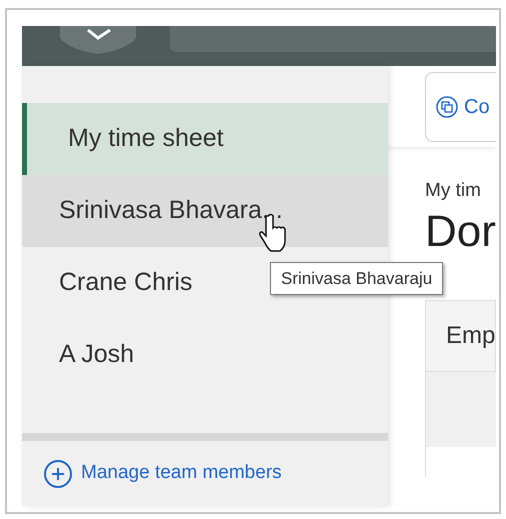 The height and width of the screenshot is (519, 506). What do you see at coordinates (205, 355) in the screenshot?
I see `sidebar-item: A Josh` at bounding box center [205, 355].